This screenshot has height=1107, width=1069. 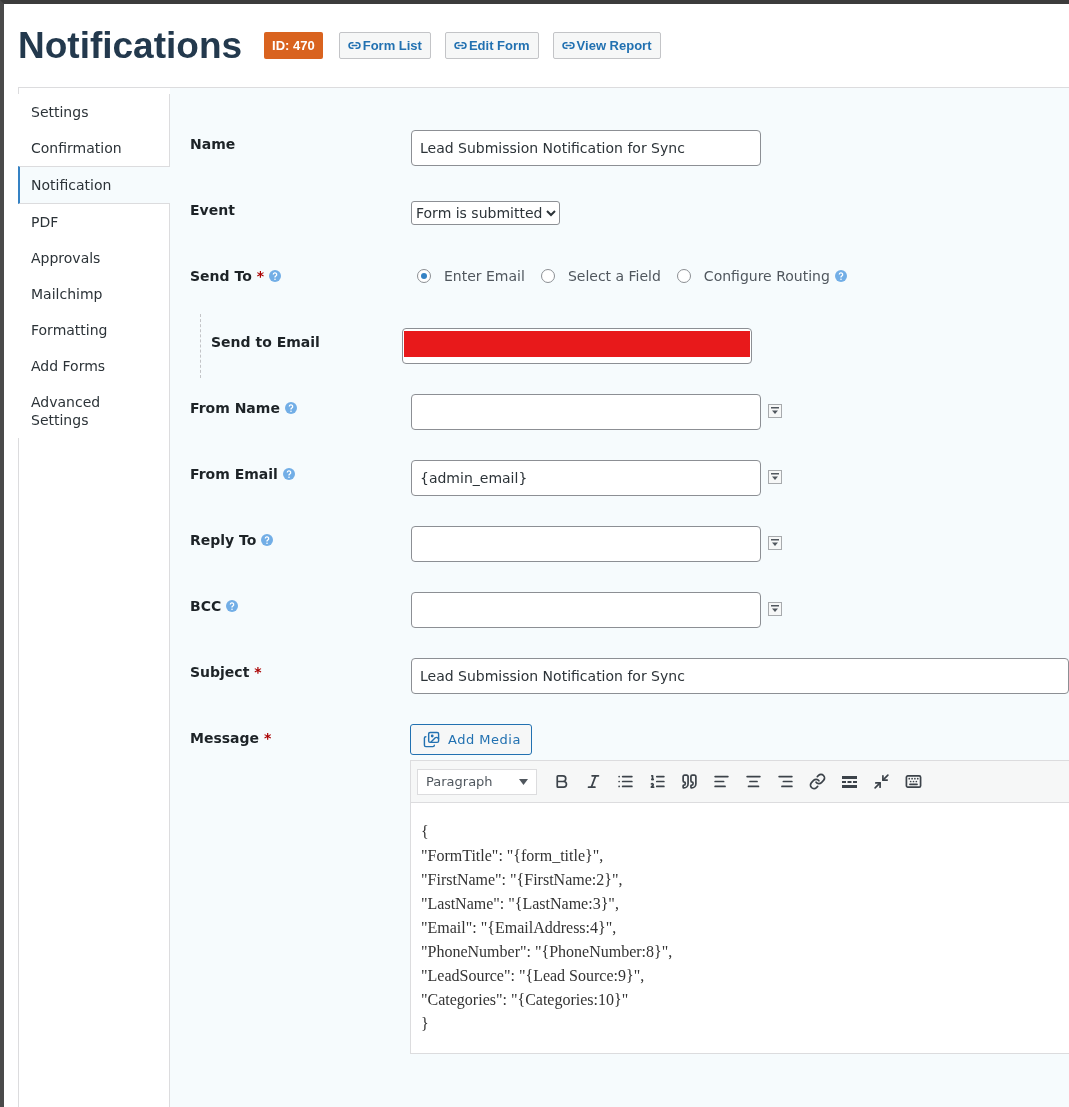 What do you see at coordinates (513, 856) in the screenshot?
I see `message-line: "FormTitle": "{form_title}",` at bounding box center [513, 856].